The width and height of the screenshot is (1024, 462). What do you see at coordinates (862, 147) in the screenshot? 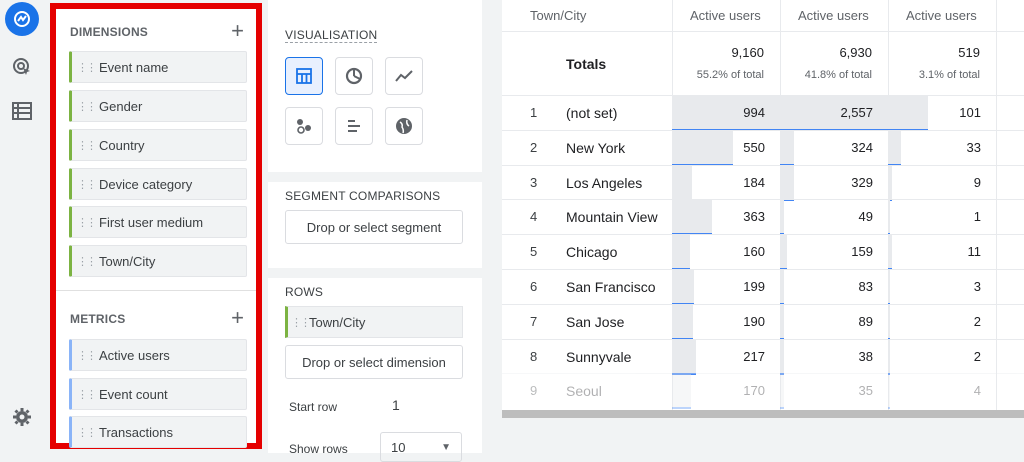
I see `metric-value: 324` at bounding box center [862, 147].